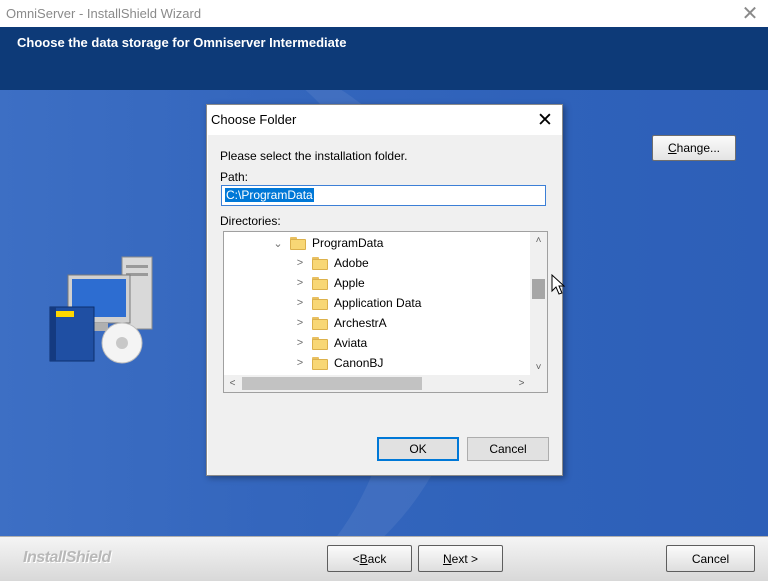  Describe the element at coordinates (383, 195) in the screenshot. I see `path-input: C:\ProgramData` at that location.